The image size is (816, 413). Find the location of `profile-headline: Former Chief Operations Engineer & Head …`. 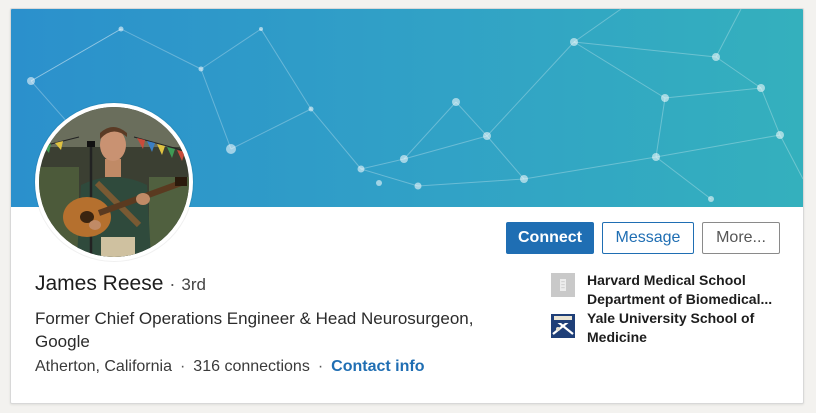

profile-headline: Former Chief Operations Engineer & Head … is located at coordinates (254, 330).